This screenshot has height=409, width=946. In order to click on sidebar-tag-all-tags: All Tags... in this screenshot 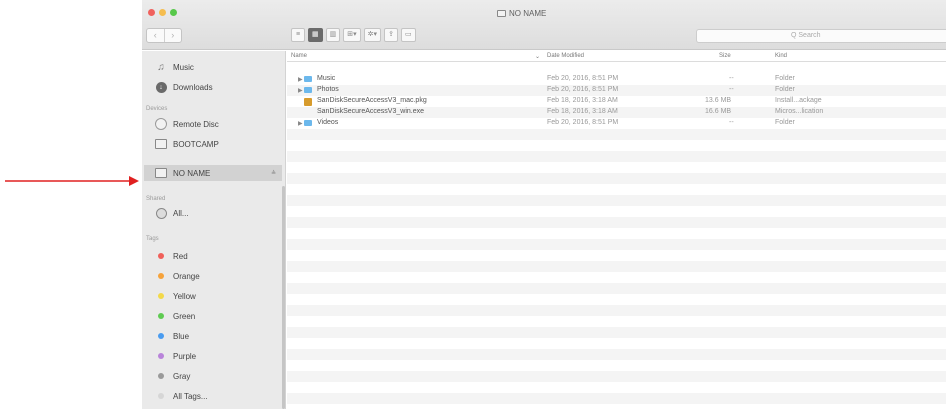, I will do `click(181, 396)`.